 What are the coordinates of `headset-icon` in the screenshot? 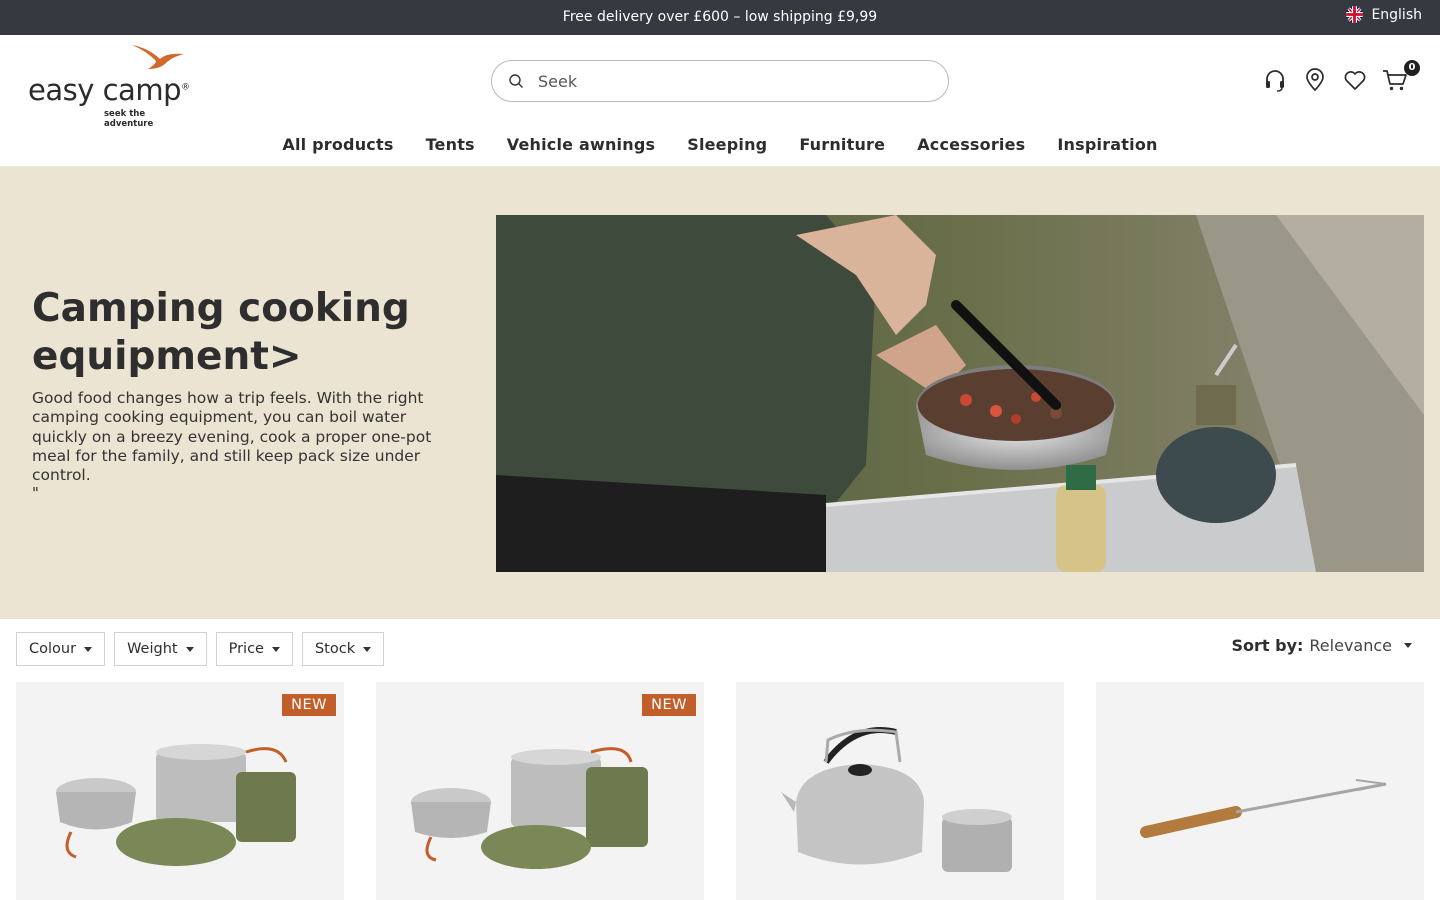 It's located at (1275, 80).